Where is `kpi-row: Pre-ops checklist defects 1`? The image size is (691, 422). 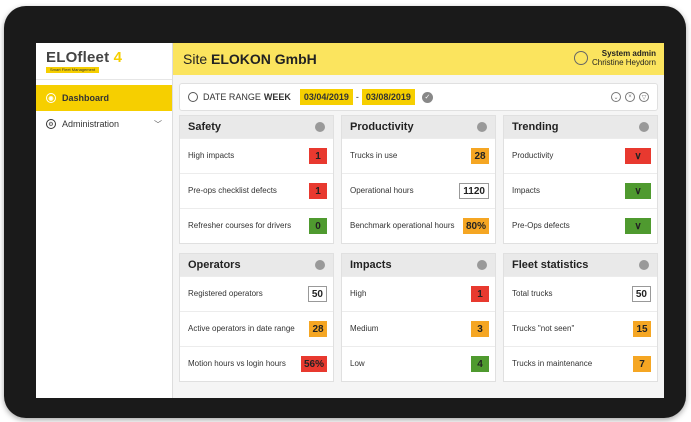
kpi-row: Pre-ops checklist defects 1 is located at coordinates (256, 190).